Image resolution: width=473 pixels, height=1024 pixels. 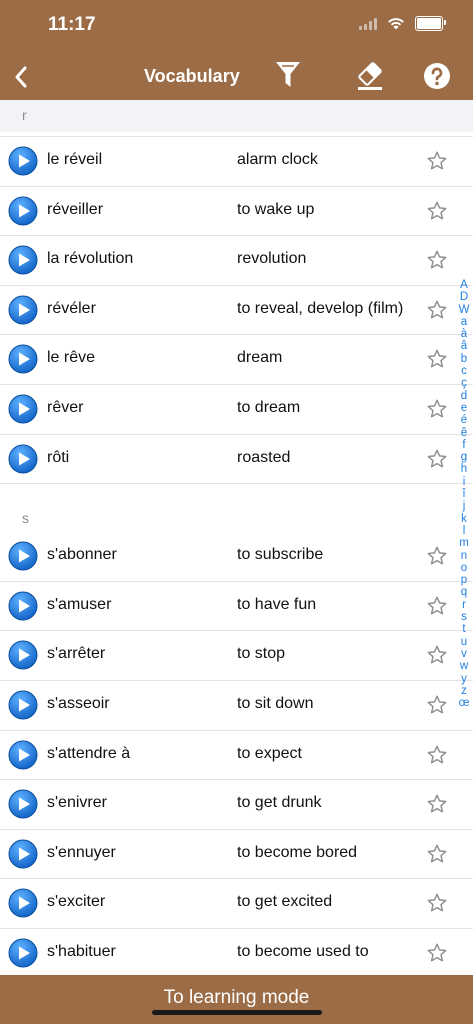 What do you see at coordinates (464, 482) in the screenshot?
I see `index-letter: i` at bounding box center [464, 482].